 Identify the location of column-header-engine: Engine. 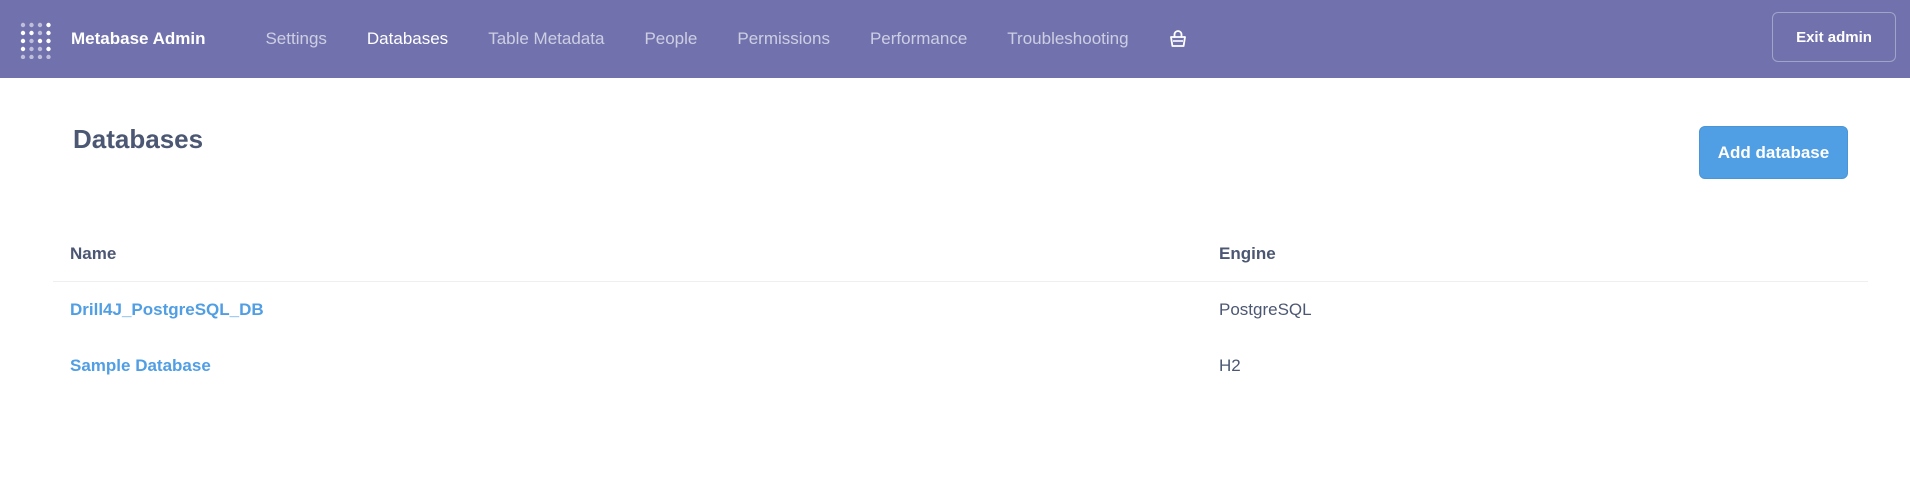
(1247, 253).